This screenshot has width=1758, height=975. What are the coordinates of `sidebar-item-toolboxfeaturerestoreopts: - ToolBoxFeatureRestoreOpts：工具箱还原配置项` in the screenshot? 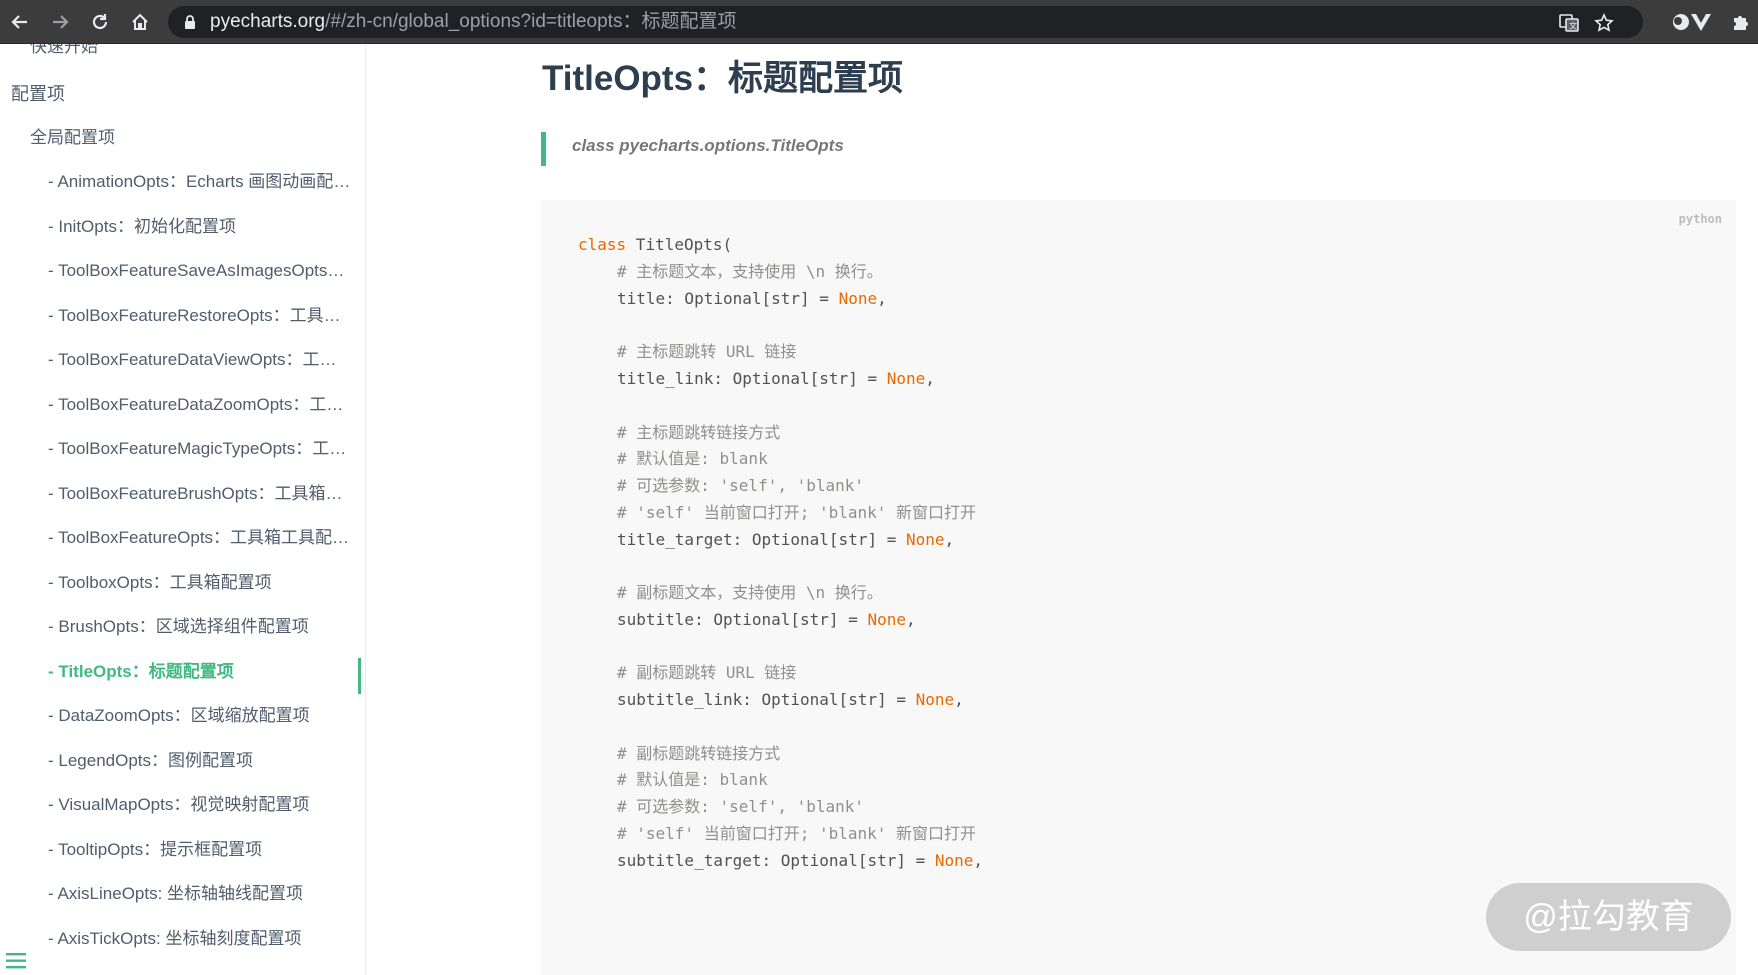 It's located at (206, 316).